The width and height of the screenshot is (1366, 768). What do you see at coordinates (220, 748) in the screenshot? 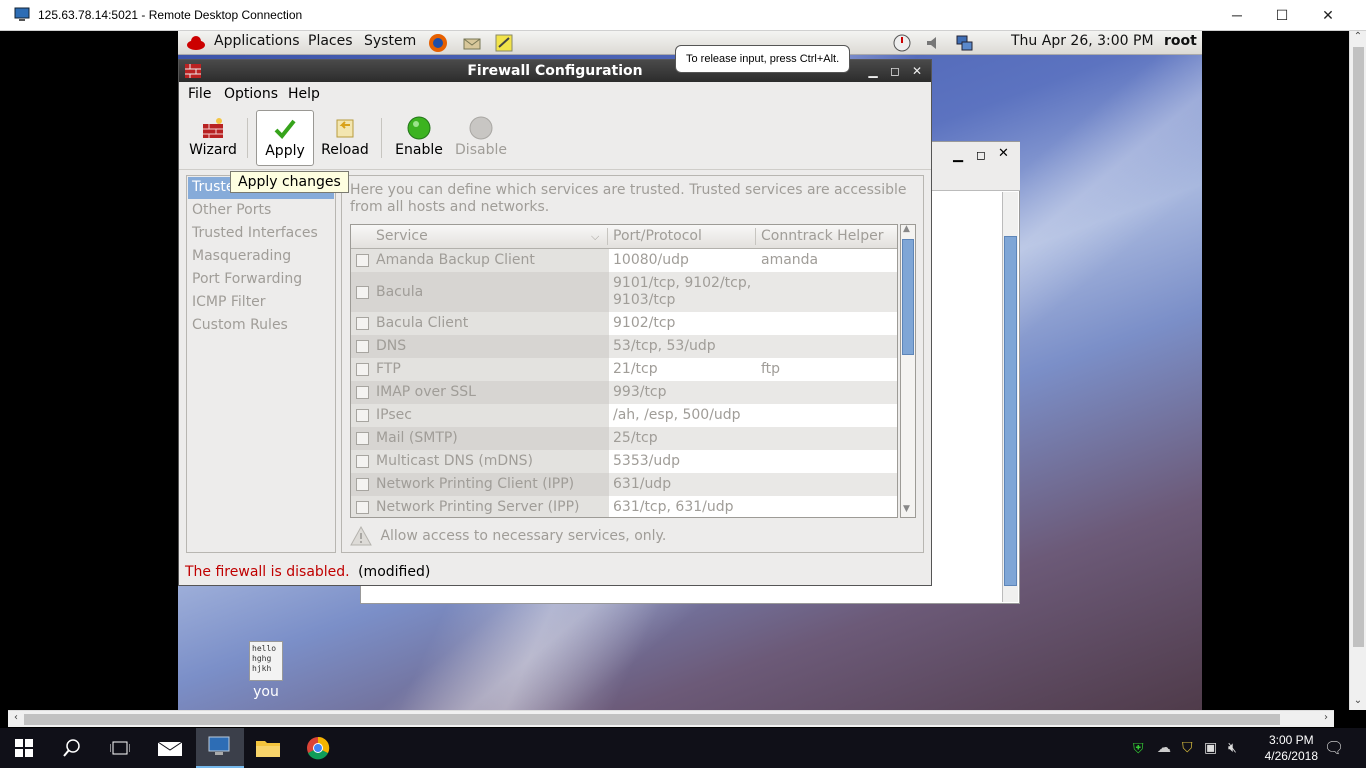
I see `taskbar-remote-desktop-app` at bounding box center [220, 748].